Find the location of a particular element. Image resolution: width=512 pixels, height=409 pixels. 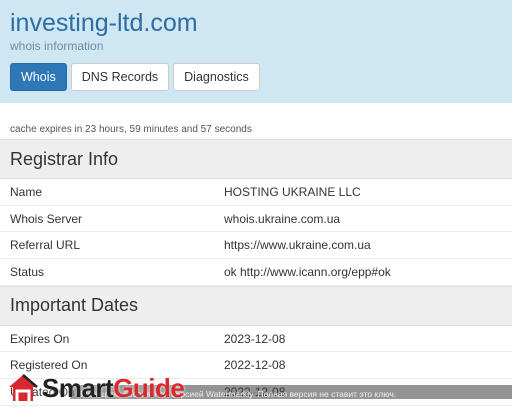

table-row: Whois Server whois.ukraine.com.ua is located at coordinates (256, 219).